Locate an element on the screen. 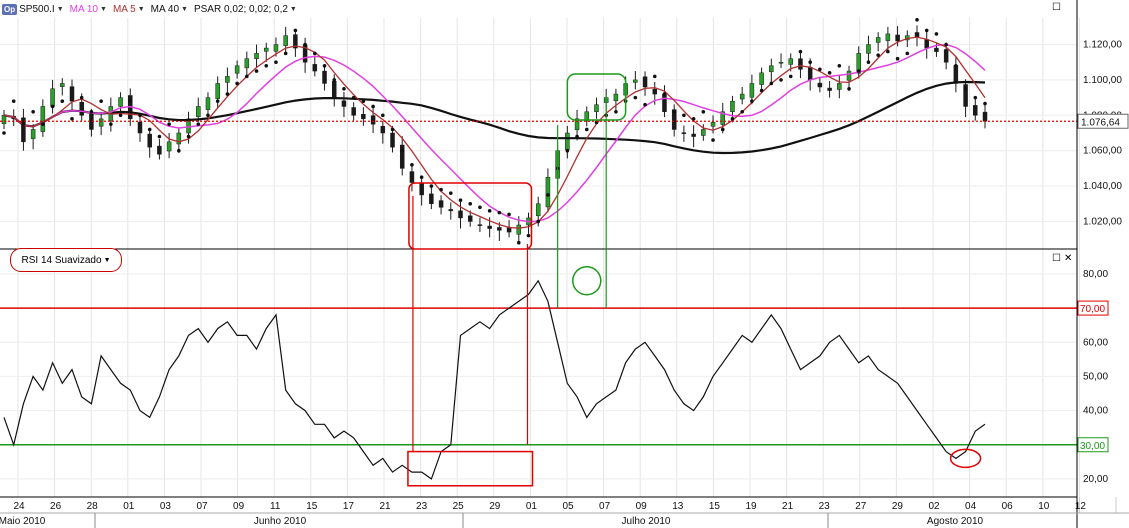 This screenshot has width=1129, height=528. rsi-indicator-selector: RSI 14 Suavizado ▼ is located at coordinates (66, 260).